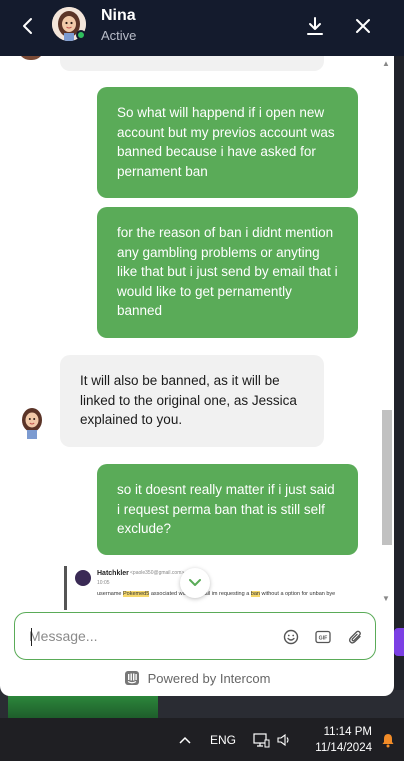  I want to click on attachment-sender-name: Hatchkler, so click(113, 573).